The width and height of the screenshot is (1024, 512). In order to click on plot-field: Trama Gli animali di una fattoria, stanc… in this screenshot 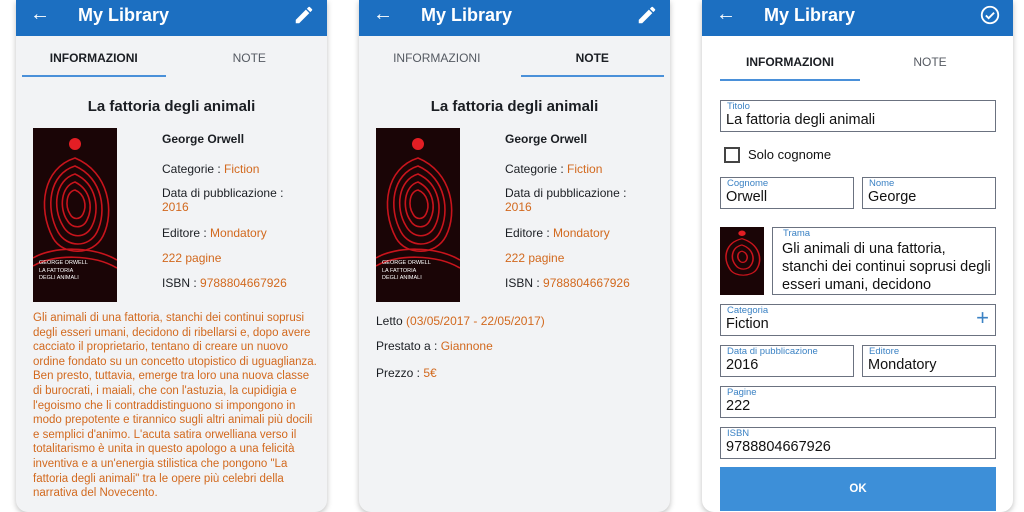, I will do `click(884, 261)`.